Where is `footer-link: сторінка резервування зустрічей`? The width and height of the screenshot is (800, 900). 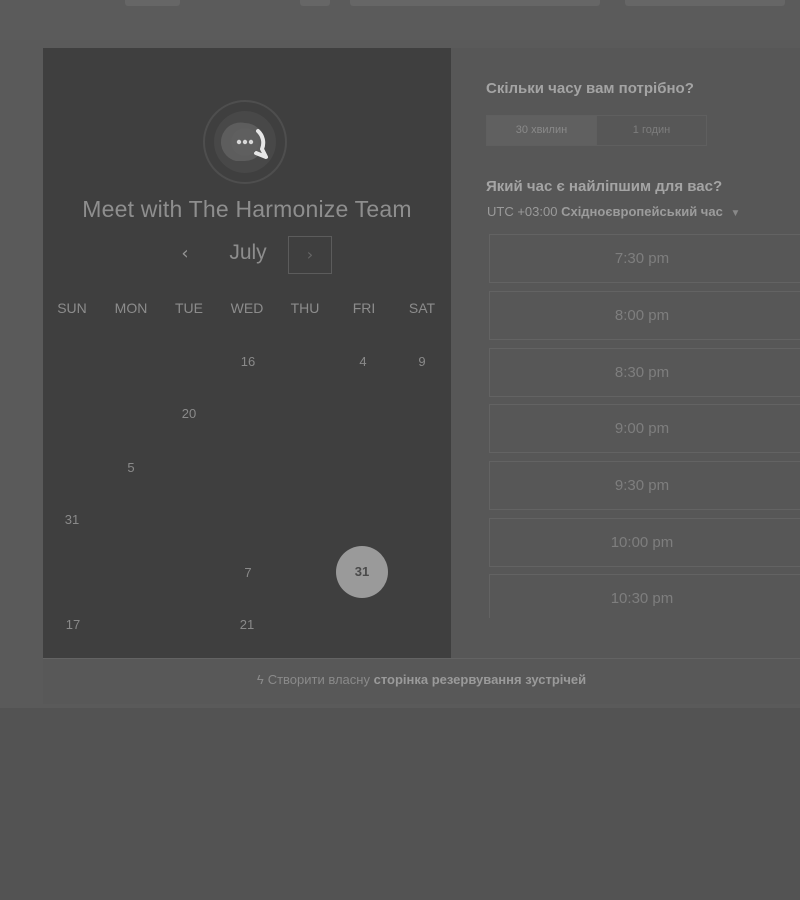
footer-link: сторінка резервування зустрічей is located at coordinates (480, 679).